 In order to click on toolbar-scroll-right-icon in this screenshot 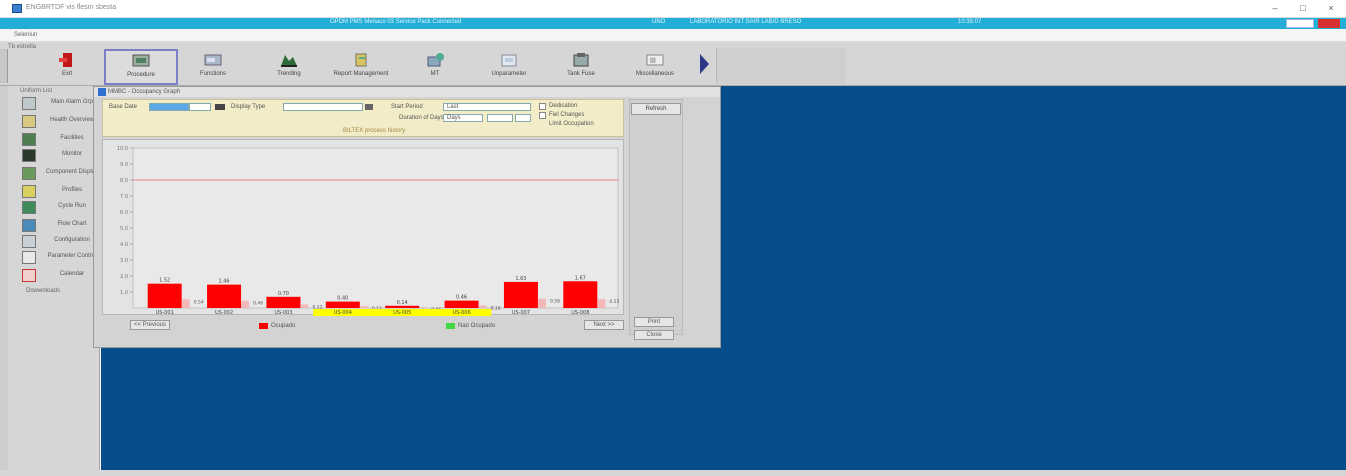, I will do `click(704, 64)`.